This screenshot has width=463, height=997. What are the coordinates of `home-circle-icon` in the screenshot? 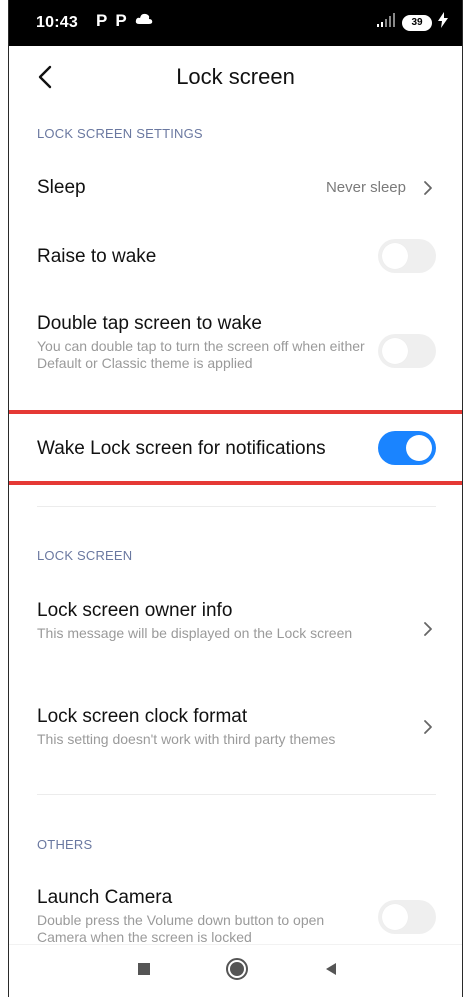 It's located at (237, 969).